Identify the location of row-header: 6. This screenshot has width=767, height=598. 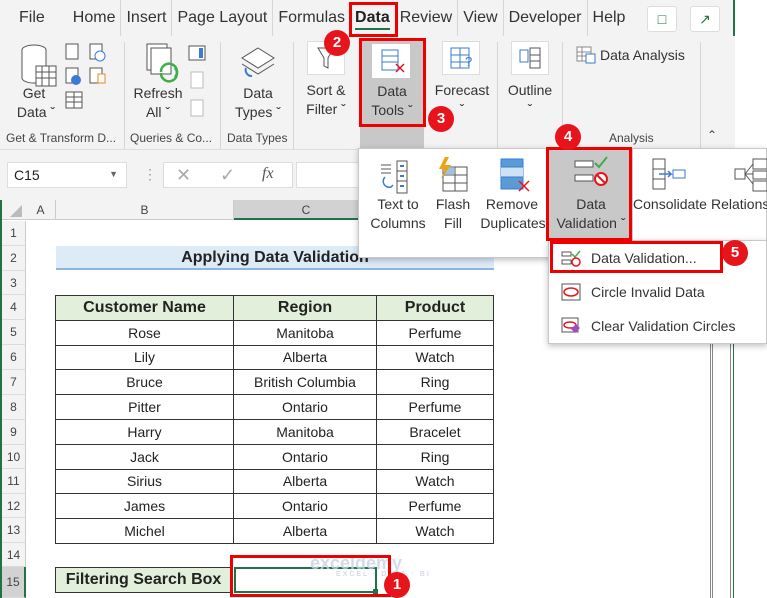
(14, 357).